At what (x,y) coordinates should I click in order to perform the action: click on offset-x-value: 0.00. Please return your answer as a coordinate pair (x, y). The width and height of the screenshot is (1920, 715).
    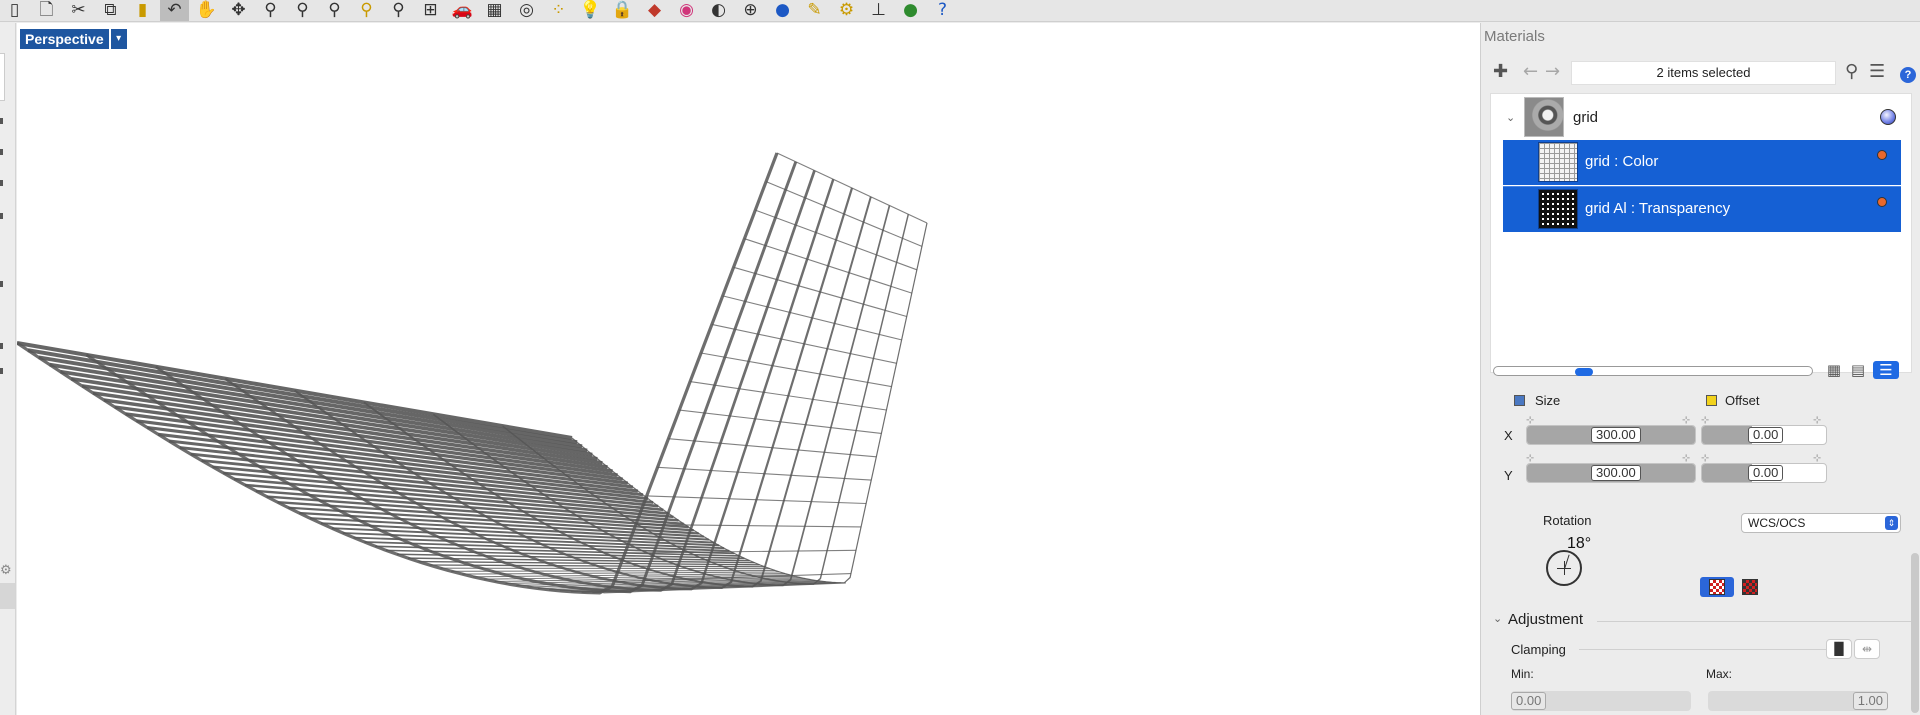
    Looking at the image, I should click on (1766, 435).